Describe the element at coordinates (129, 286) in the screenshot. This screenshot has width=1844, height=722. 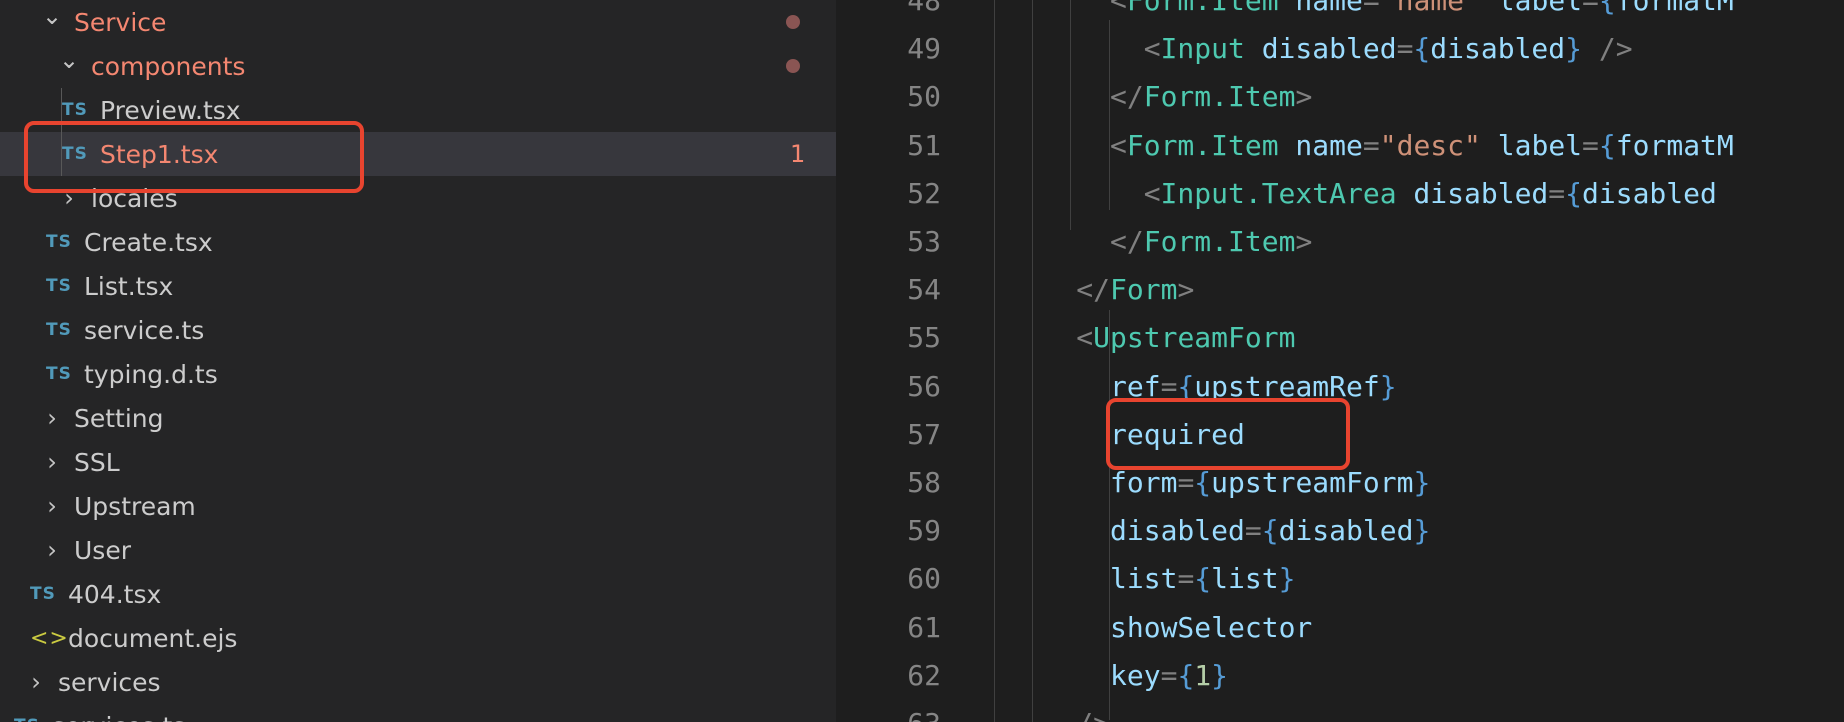
I see `tree-item-label: List.tsx` at that location.